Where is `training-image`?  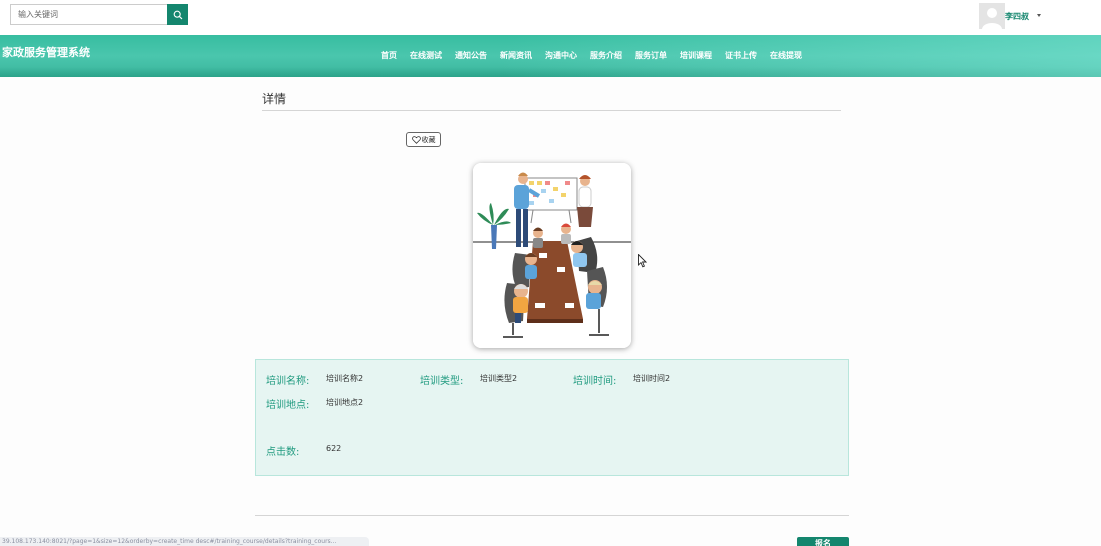
training-image is located at coordinates (552, 255).